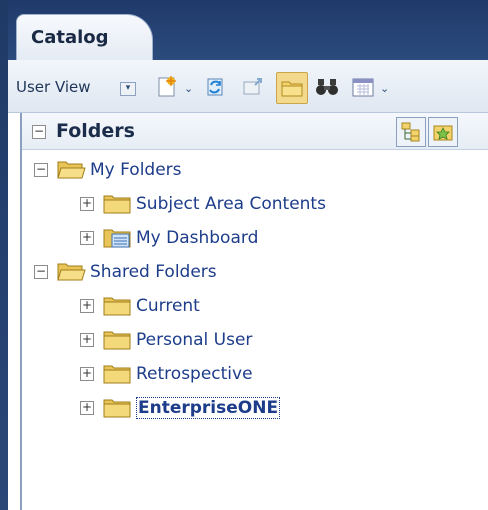  Describe the element at coordinates (411, 132) in the screenshot. I see `tree-view-icon` at that location.